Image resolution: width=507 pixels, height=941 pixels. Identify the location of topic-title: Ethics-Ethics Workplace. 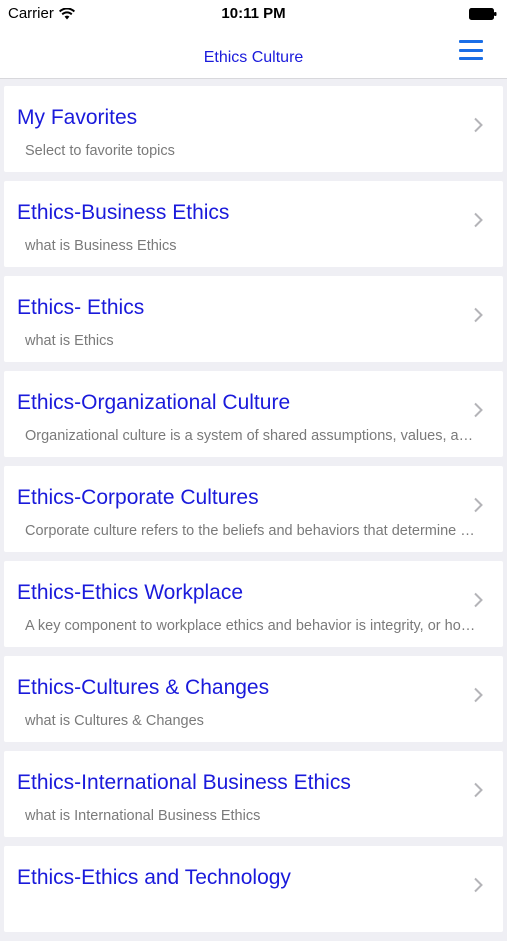
(130, 592).